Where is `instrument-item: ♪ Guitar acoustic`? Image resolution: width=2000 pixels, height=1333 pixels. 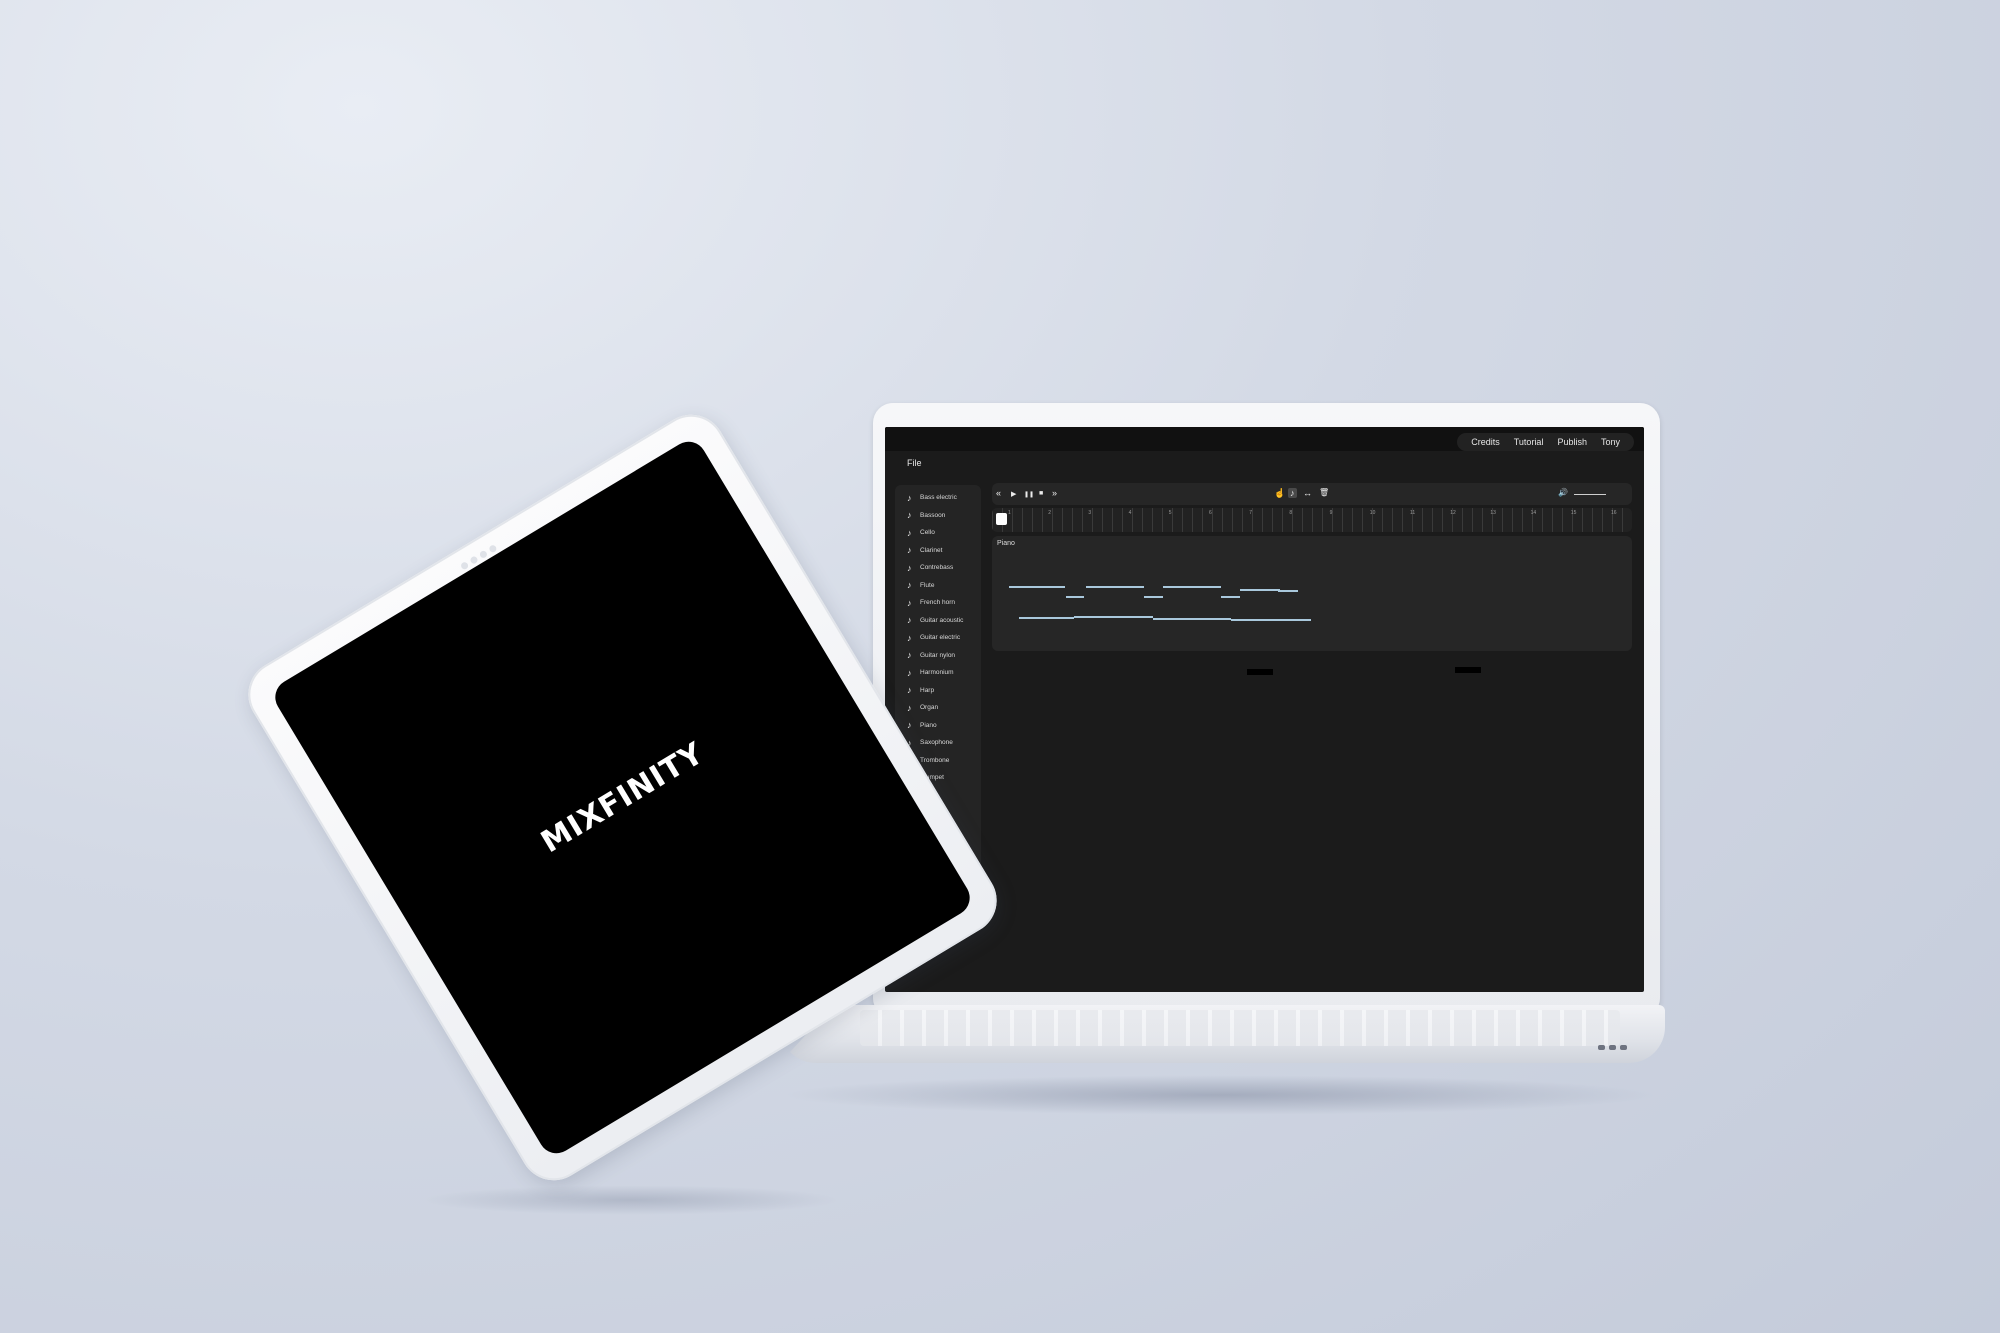 instrument-item: ♪ Guitar acoustic is located at coordinates (938, 621).